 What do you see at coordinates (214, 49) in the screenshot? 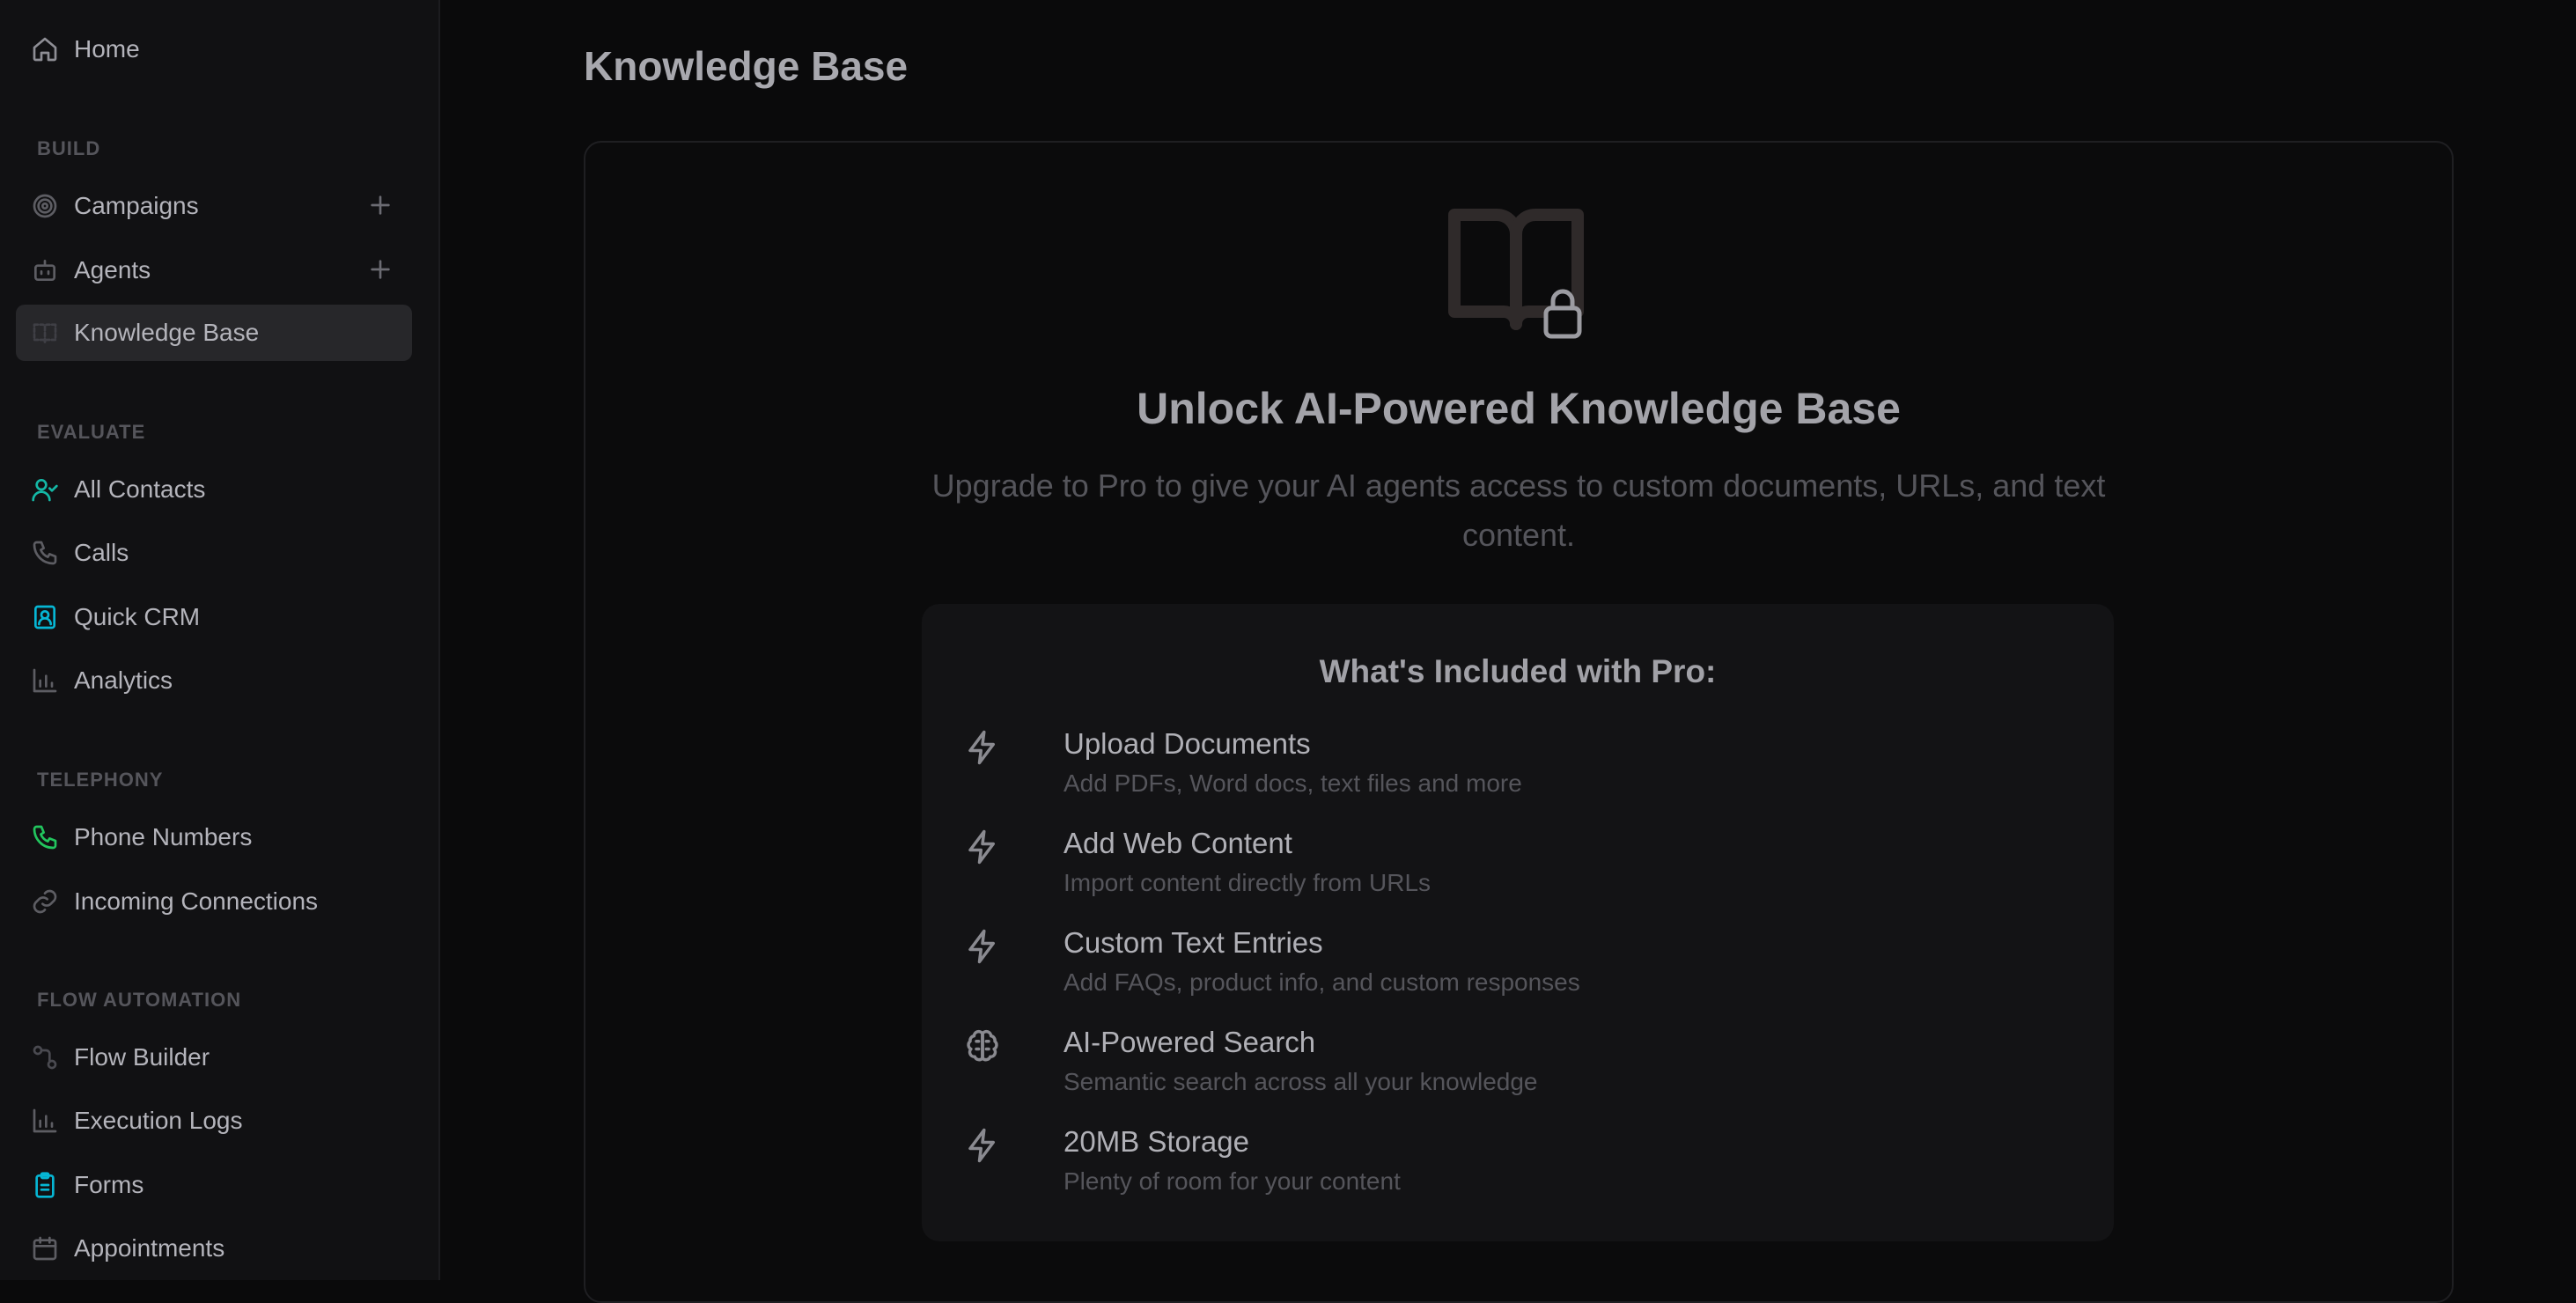
I see `sidebar-item-home: Home` at bounding box center [214, 49].